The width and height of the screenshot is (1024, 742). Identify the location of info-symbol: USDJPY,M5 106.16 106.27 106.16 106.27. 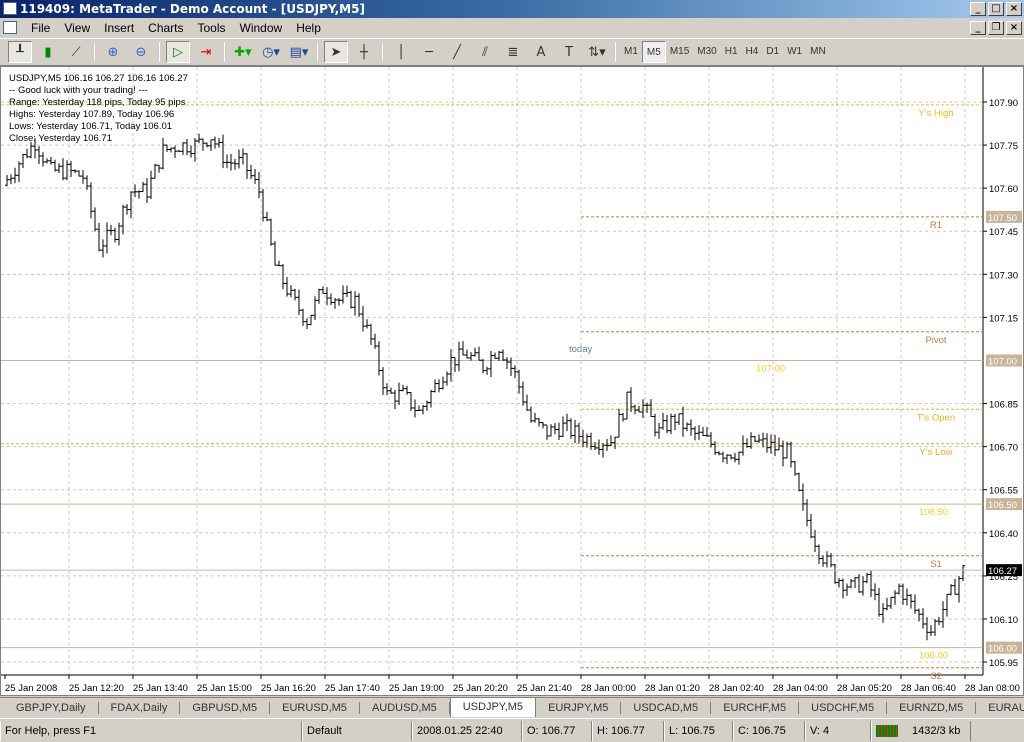
(98, 78).